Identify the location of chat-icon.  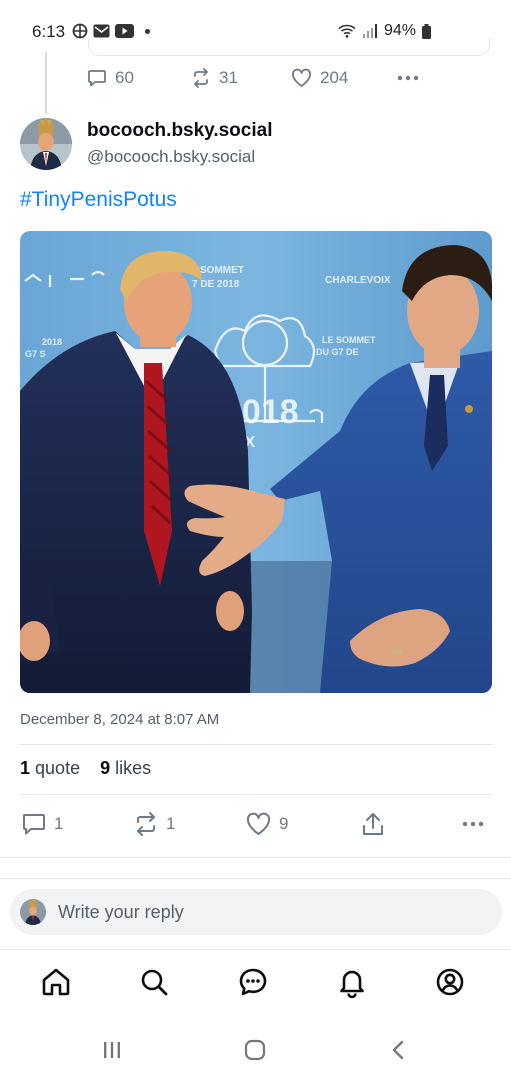
(253, 982).